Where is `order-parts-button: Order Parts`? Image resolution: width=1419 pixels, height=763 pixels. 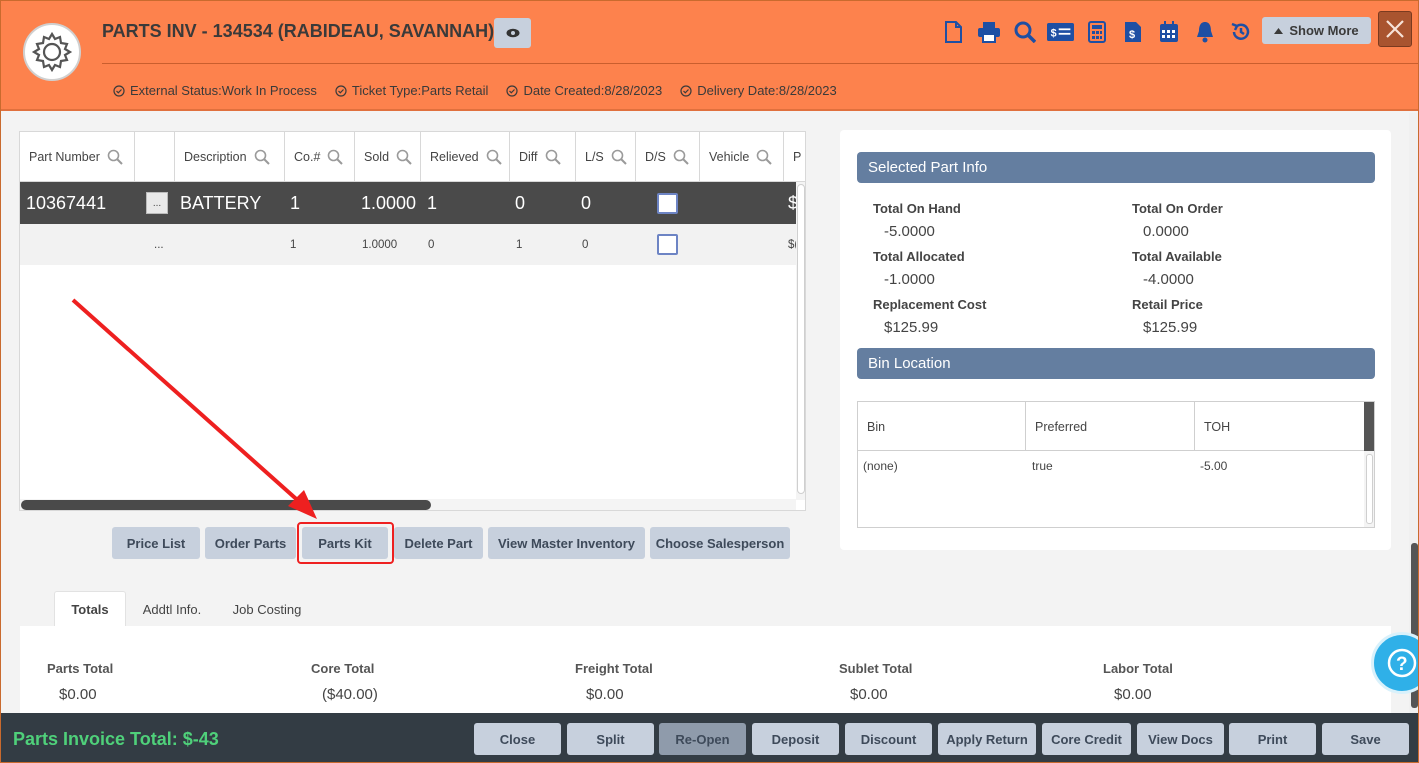 order-parts-button: Order Parts is located at coordinates (250, 543).